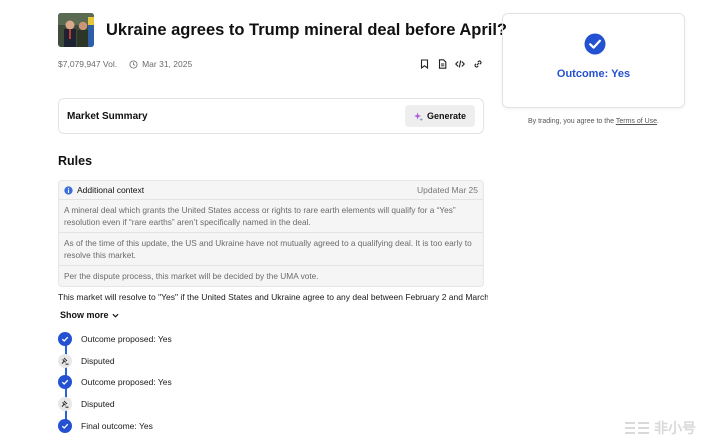 The image size is (719, 448). What do you see at coordinates (442, 64) in the screenshot?
I see `document-icon` at bounding box center [442, 64].